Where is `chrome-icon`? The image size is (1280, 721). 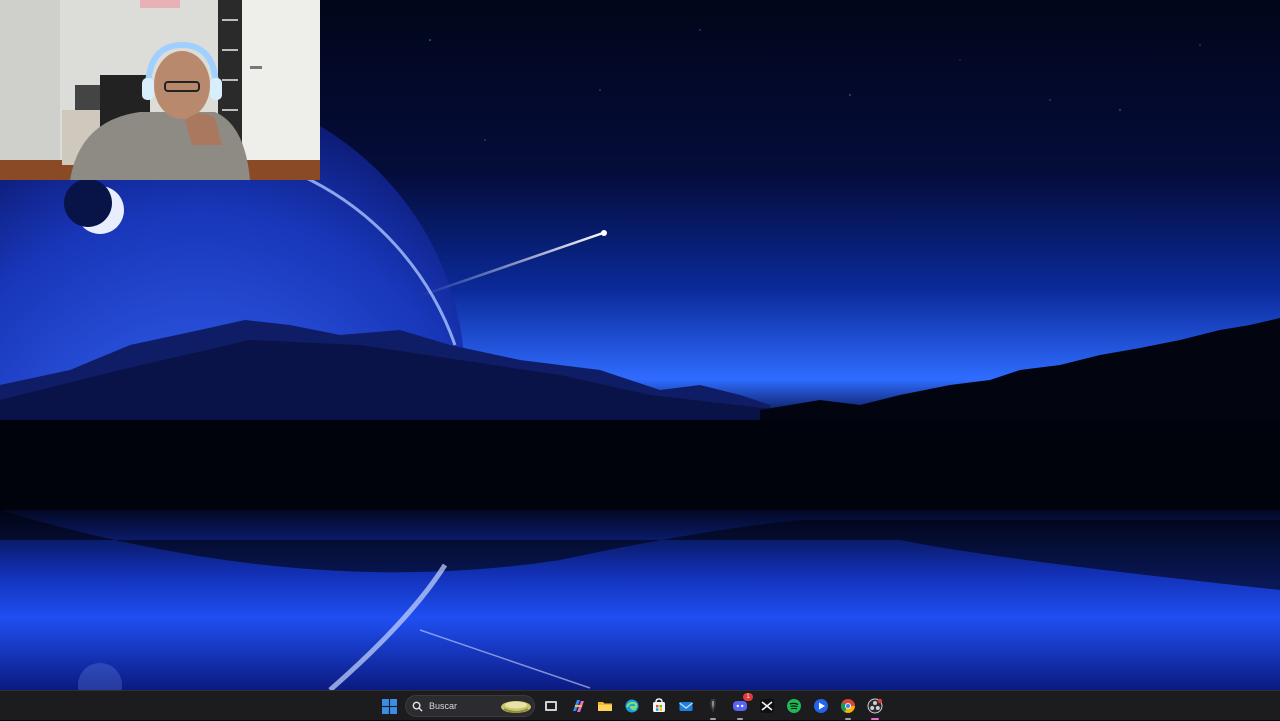 chrome-icon is located at coordinates (847, 706).